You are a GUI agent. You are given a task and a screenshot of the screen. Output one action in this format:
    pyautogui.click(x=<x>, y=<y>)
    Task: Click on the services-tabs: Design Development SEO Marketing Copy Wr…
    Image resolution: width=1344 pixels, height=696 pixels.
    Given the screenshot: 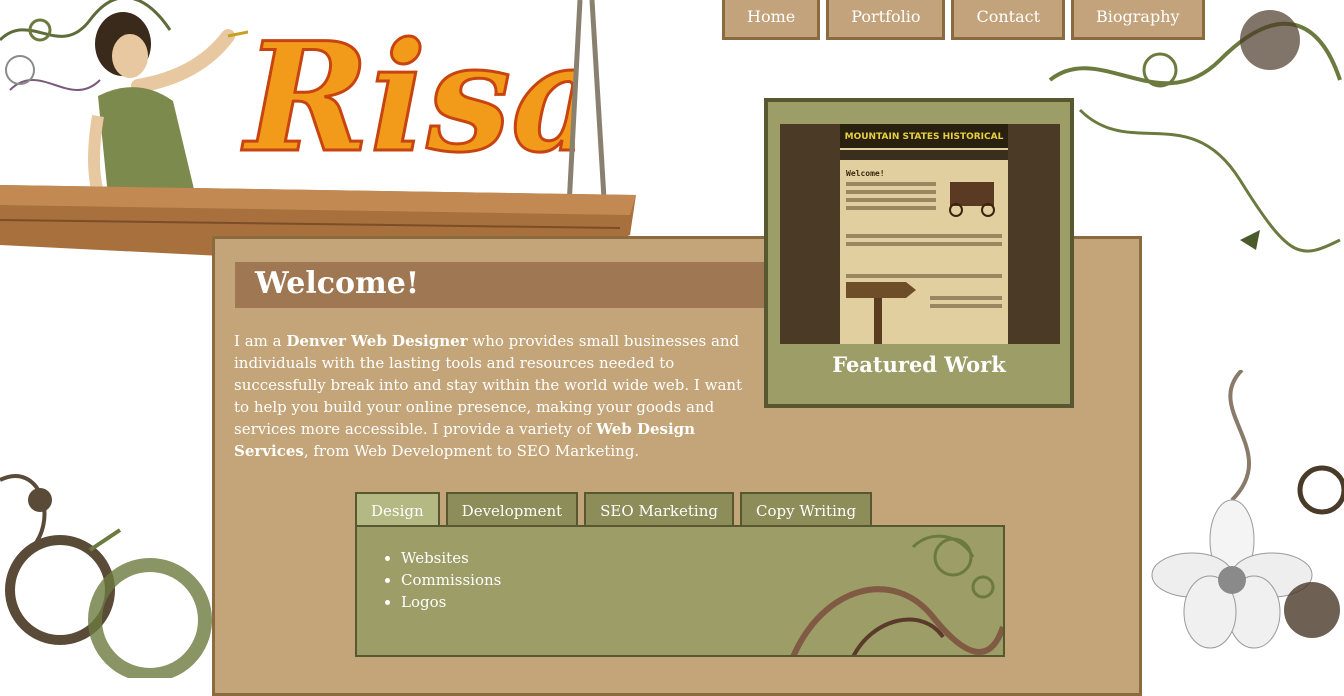 What is the action you would take?
    pyautogui.click(x=616, y=509)
    